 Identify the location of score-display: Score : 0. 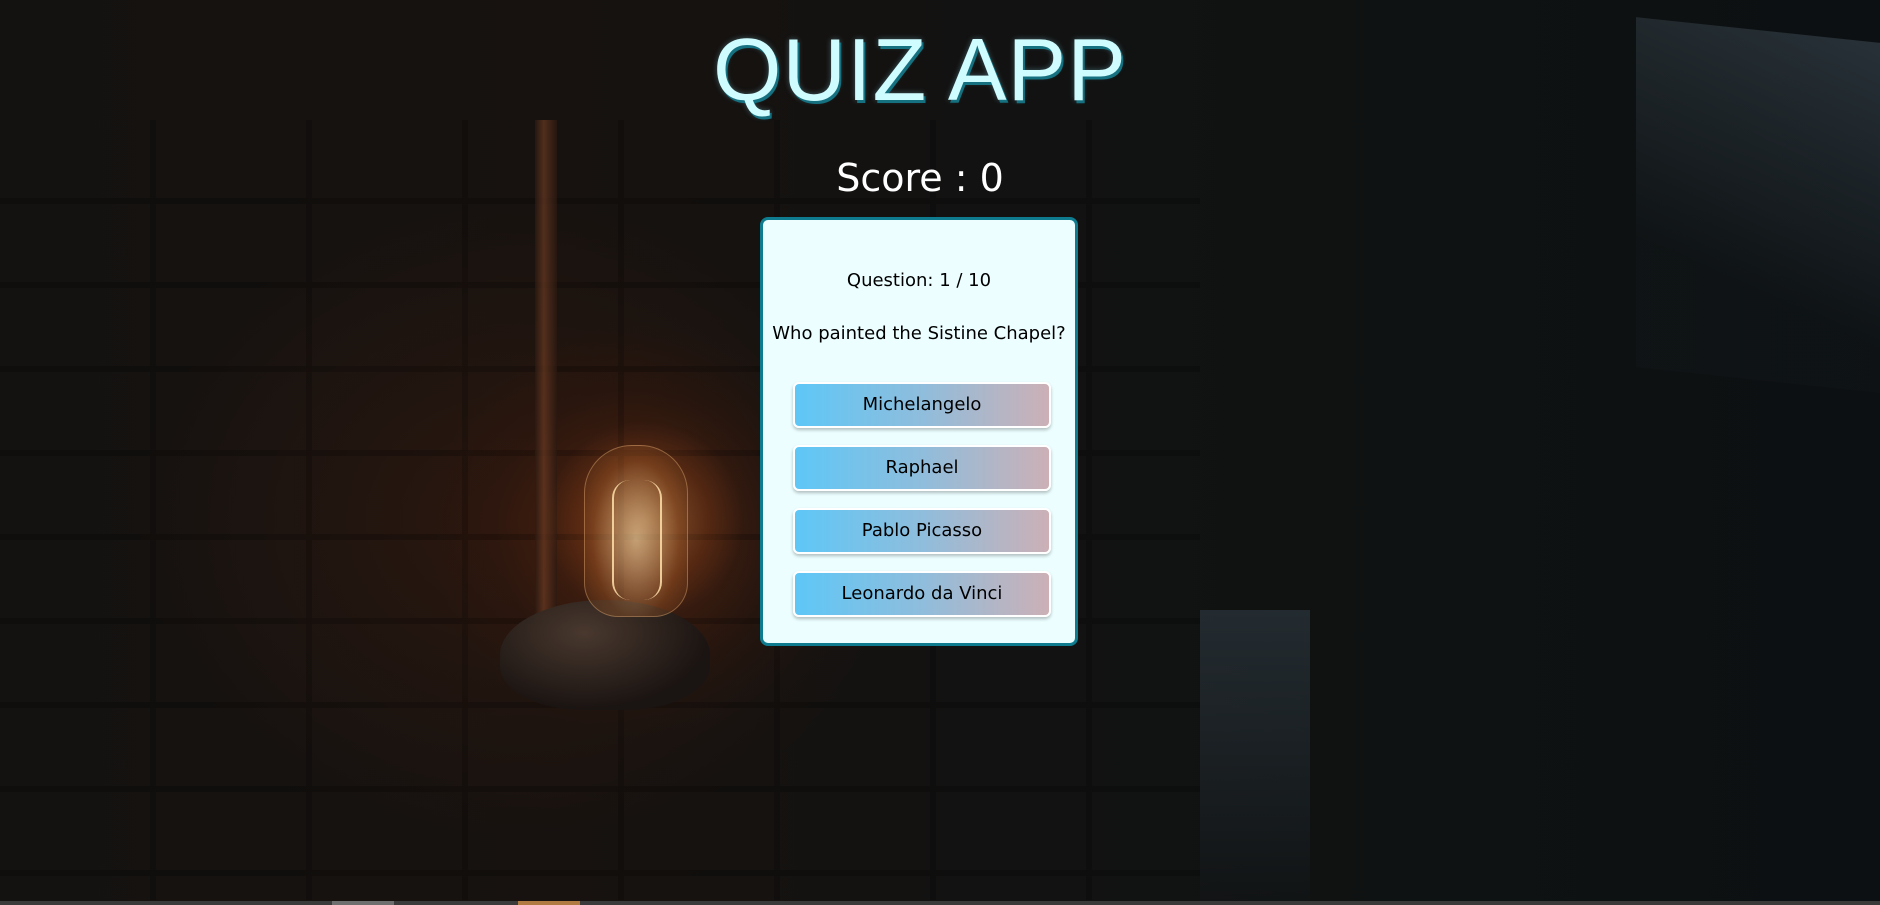
(920, 178).